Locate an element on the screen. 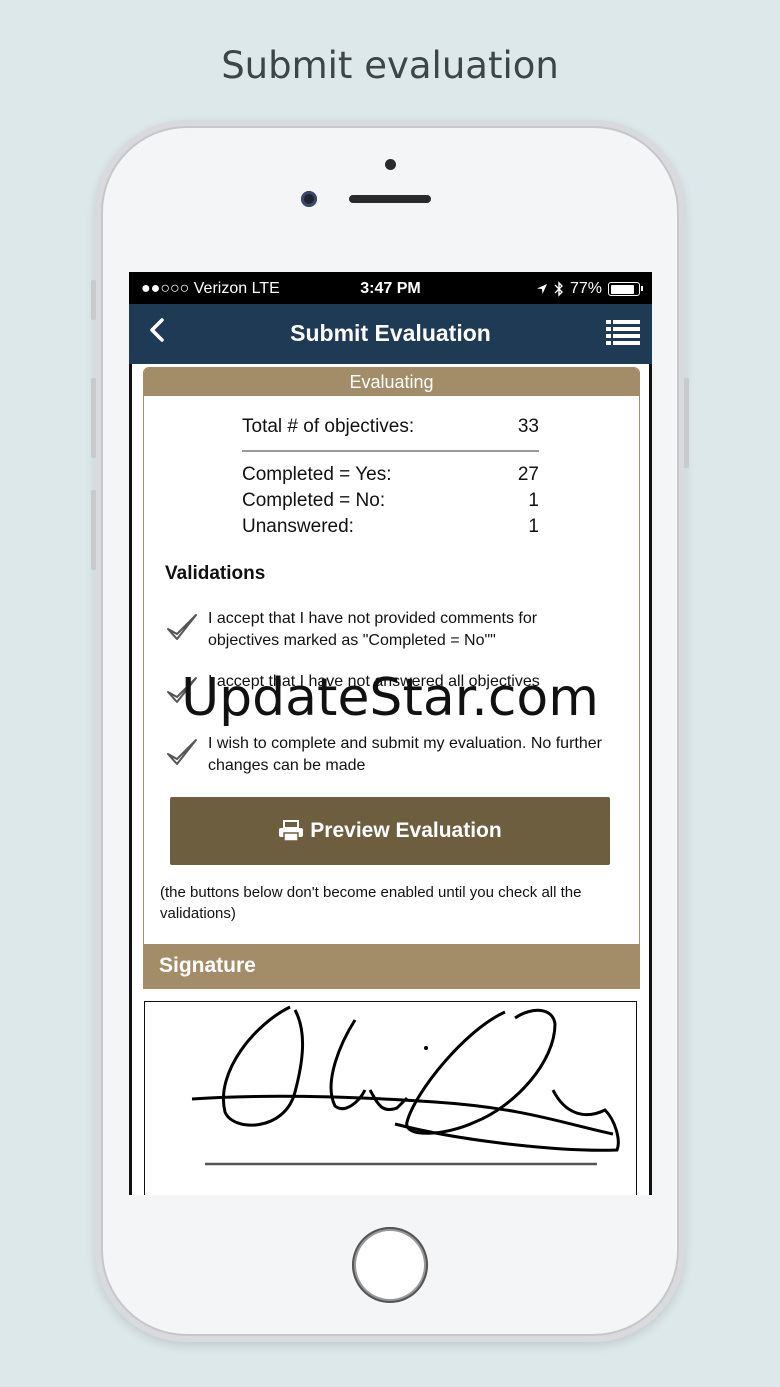  proximity-sensor is located at coordinates (390, 164).